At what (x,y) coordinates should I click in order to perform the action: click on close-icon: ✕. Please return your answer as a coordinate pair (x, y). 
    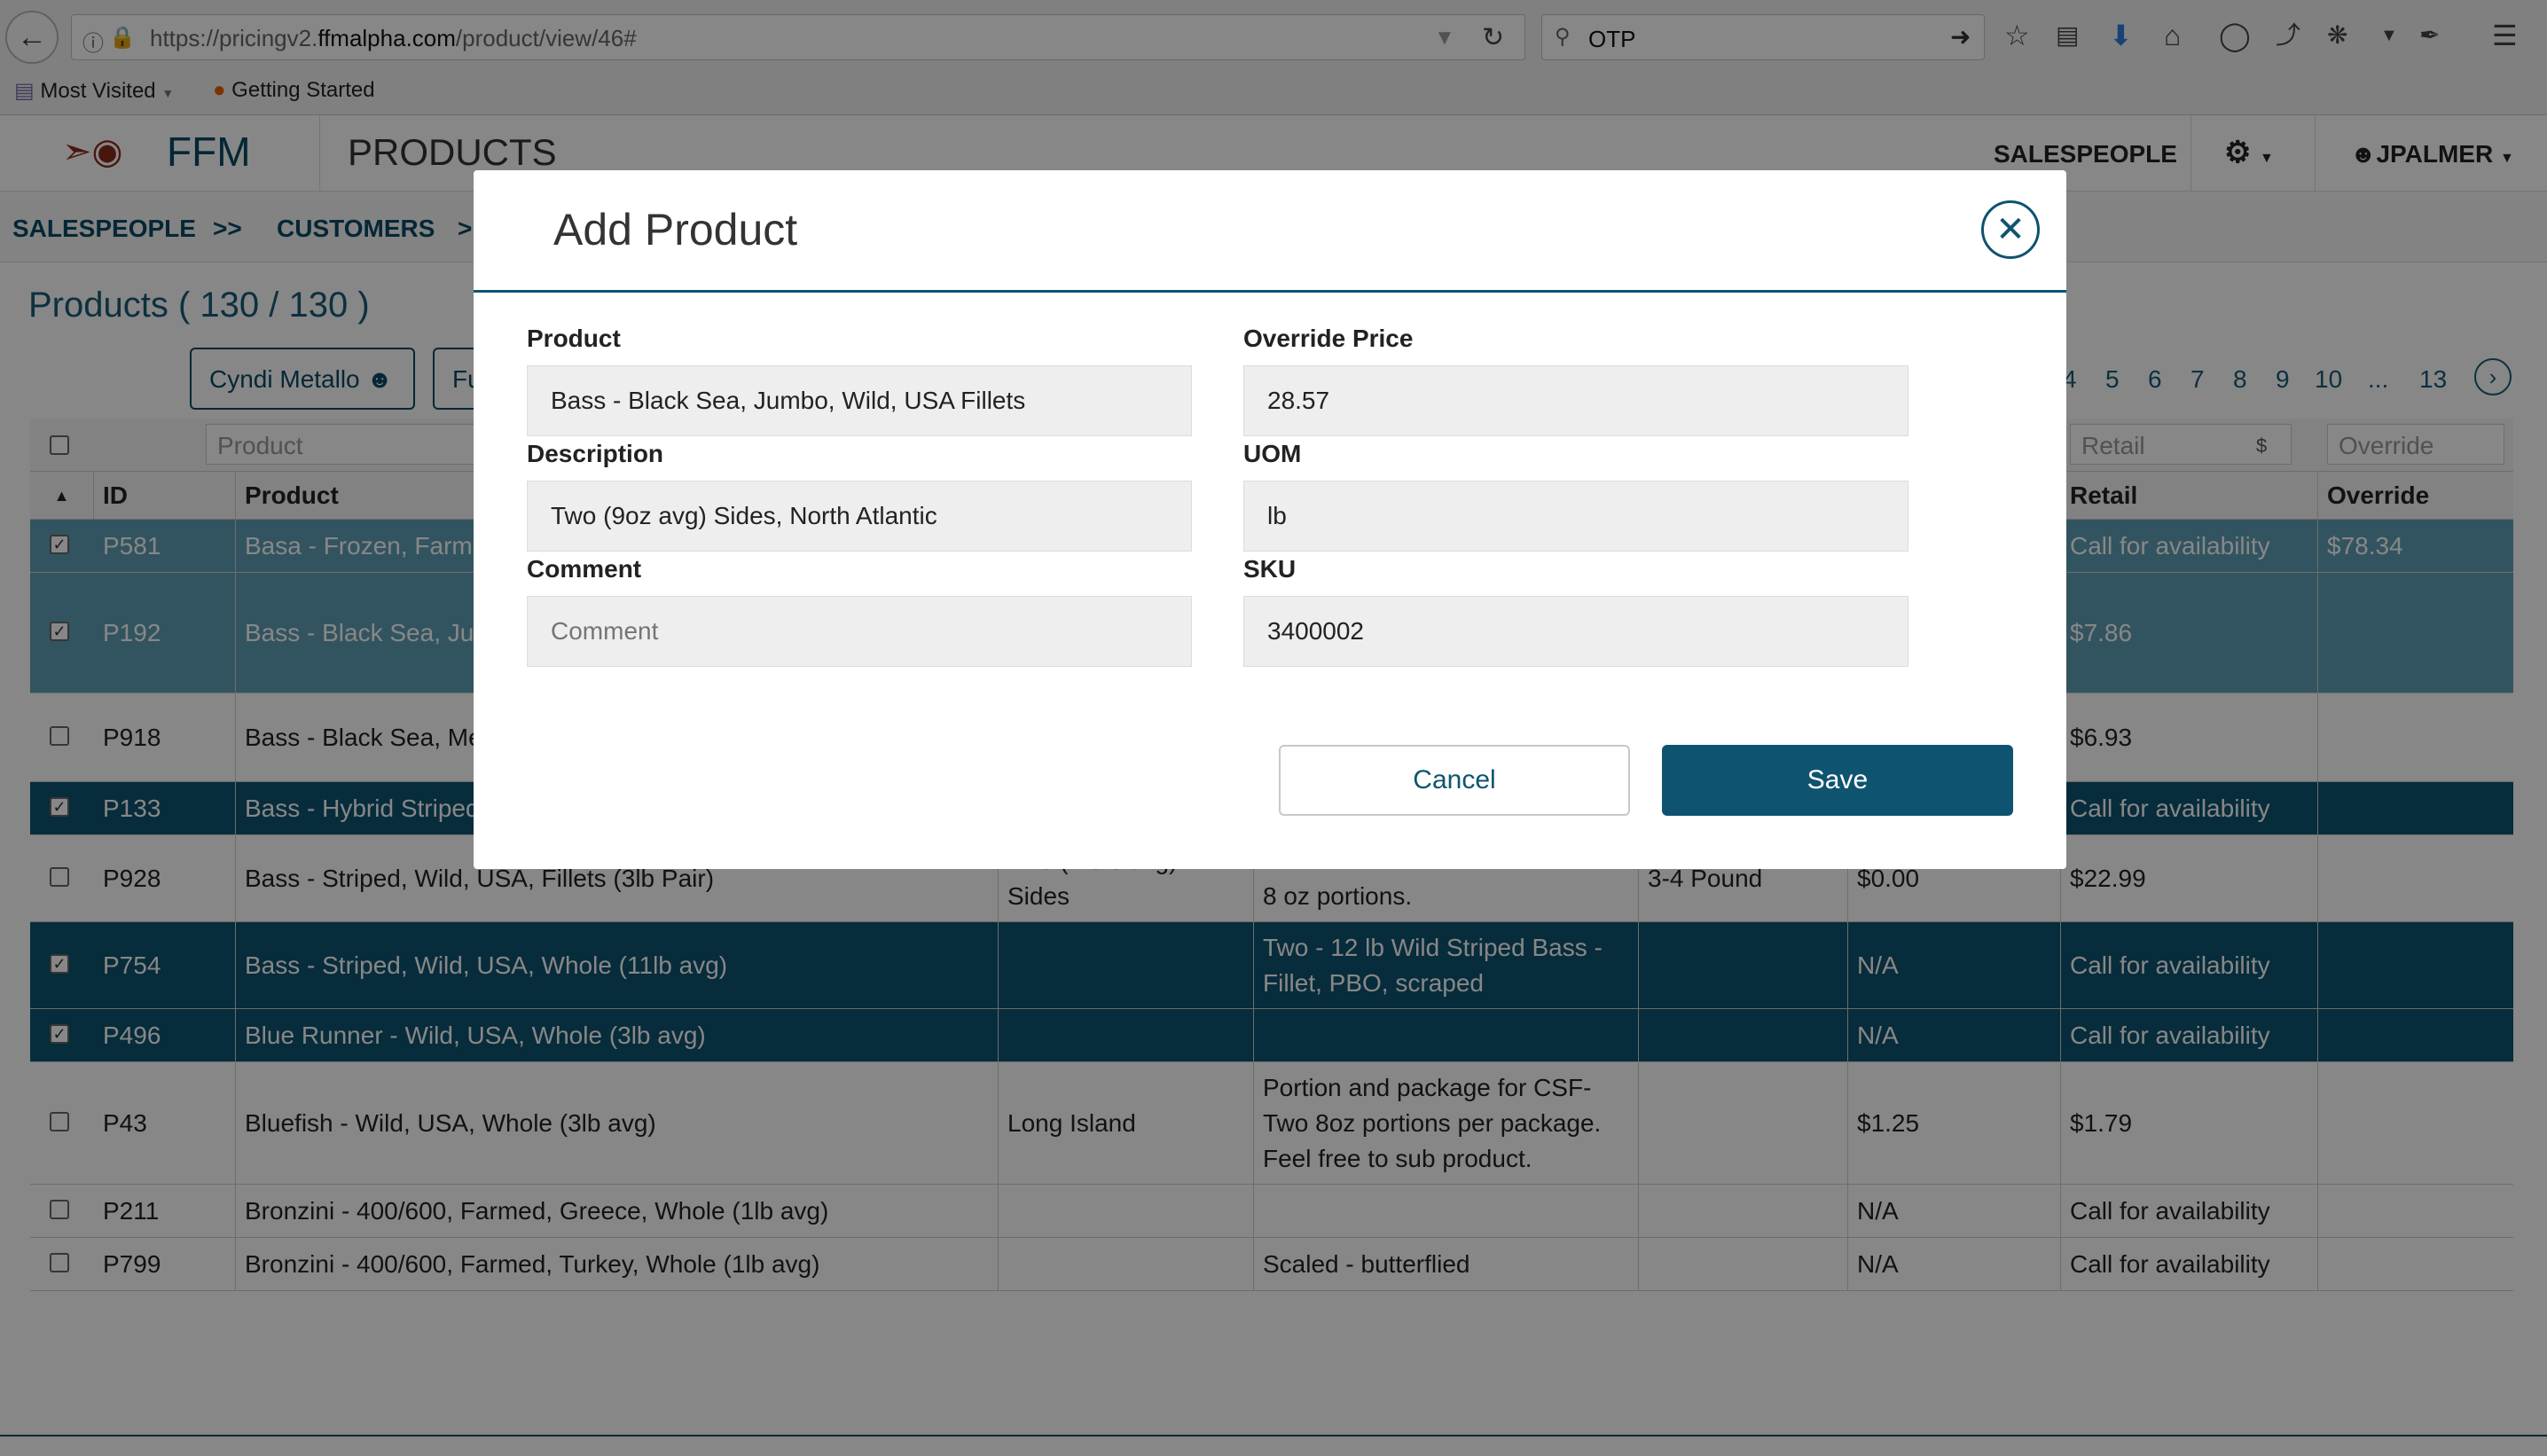
    Looking at the image, I should click on (2010, 229).